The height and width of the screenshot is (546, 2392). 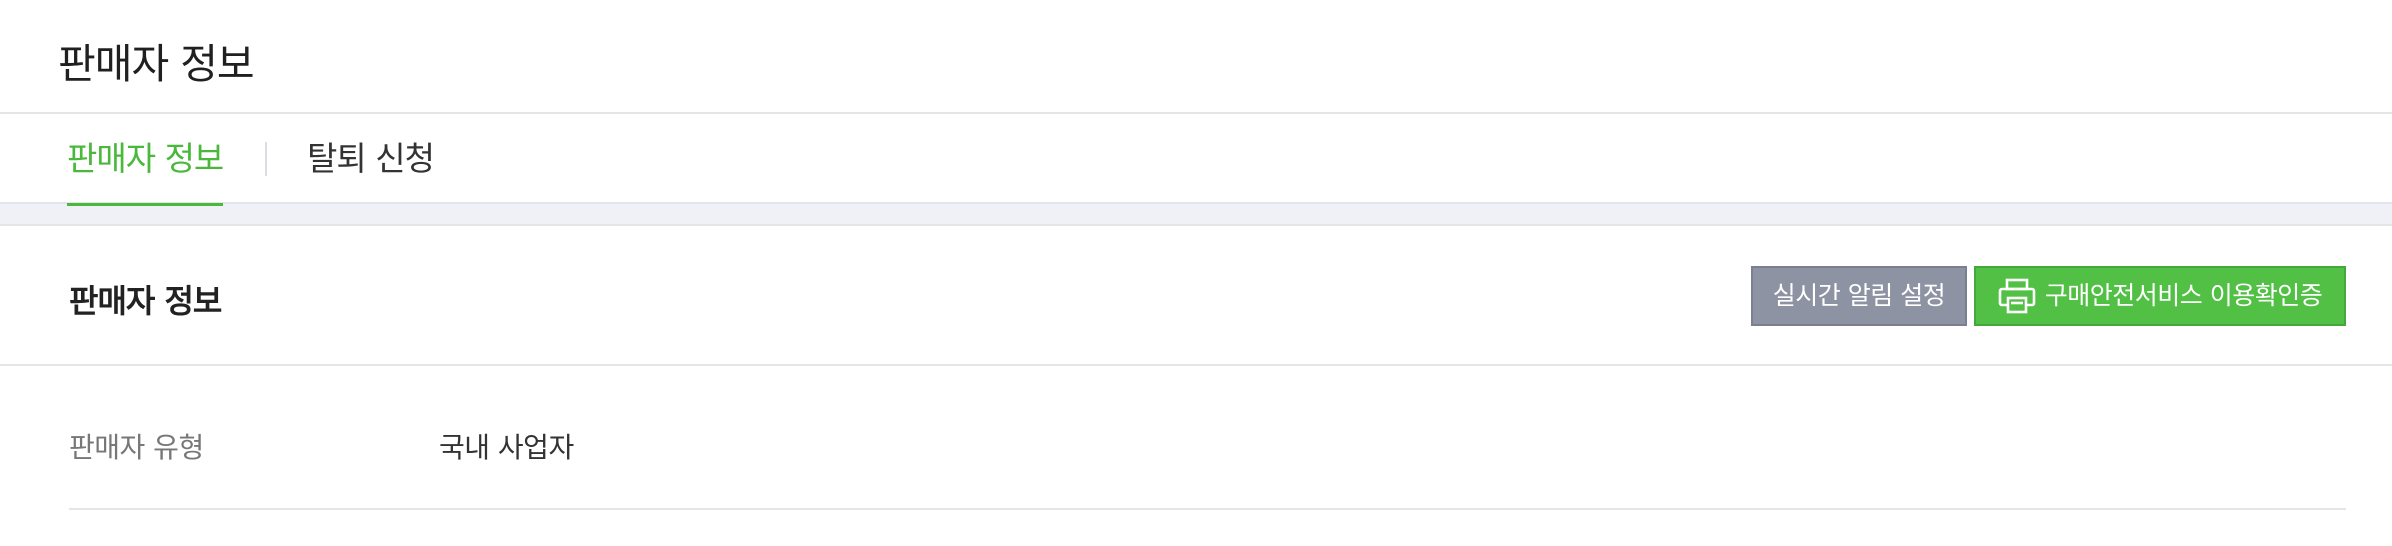 I want to click on seller-type-label: 판매자 유형, so click(x=136, y=447).